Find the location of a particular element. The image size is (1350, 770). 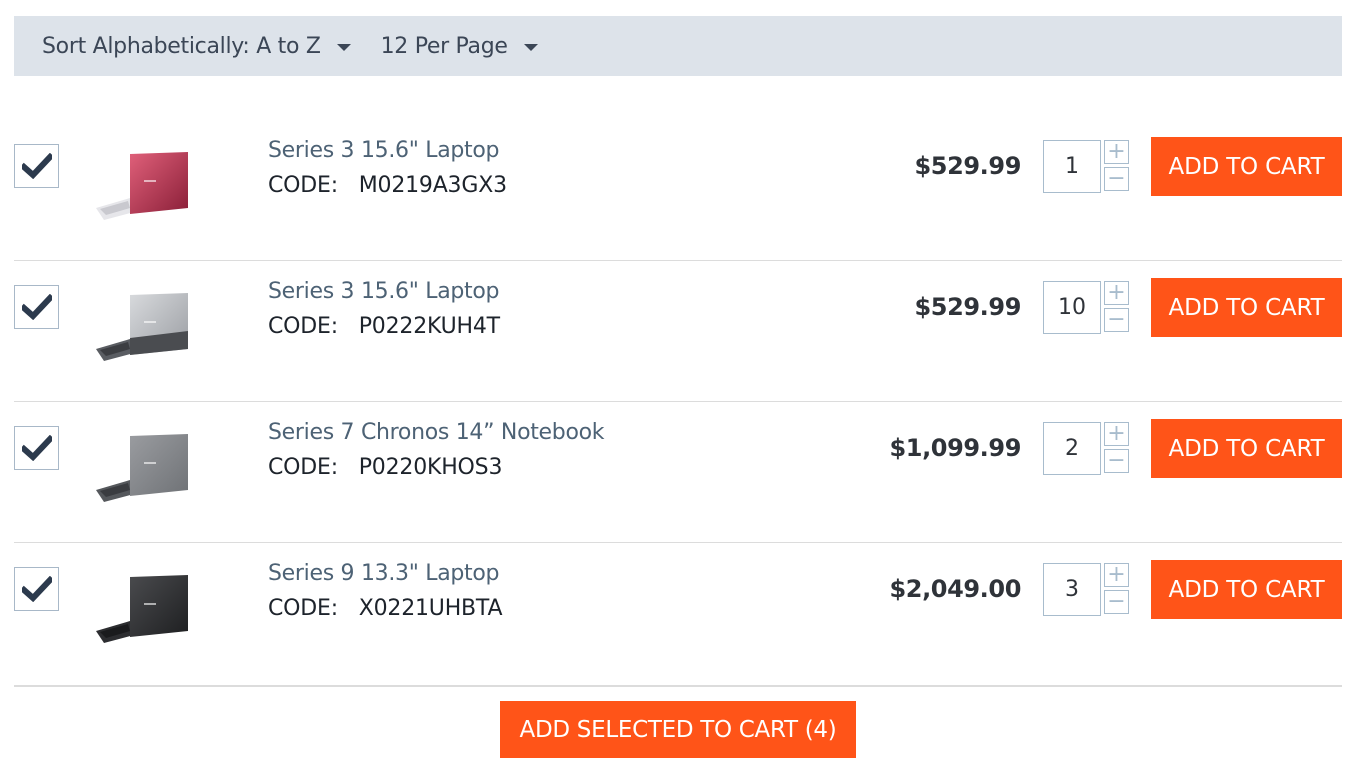

product-code-value: P0222KUH4T is located at coordinates (429, 326).